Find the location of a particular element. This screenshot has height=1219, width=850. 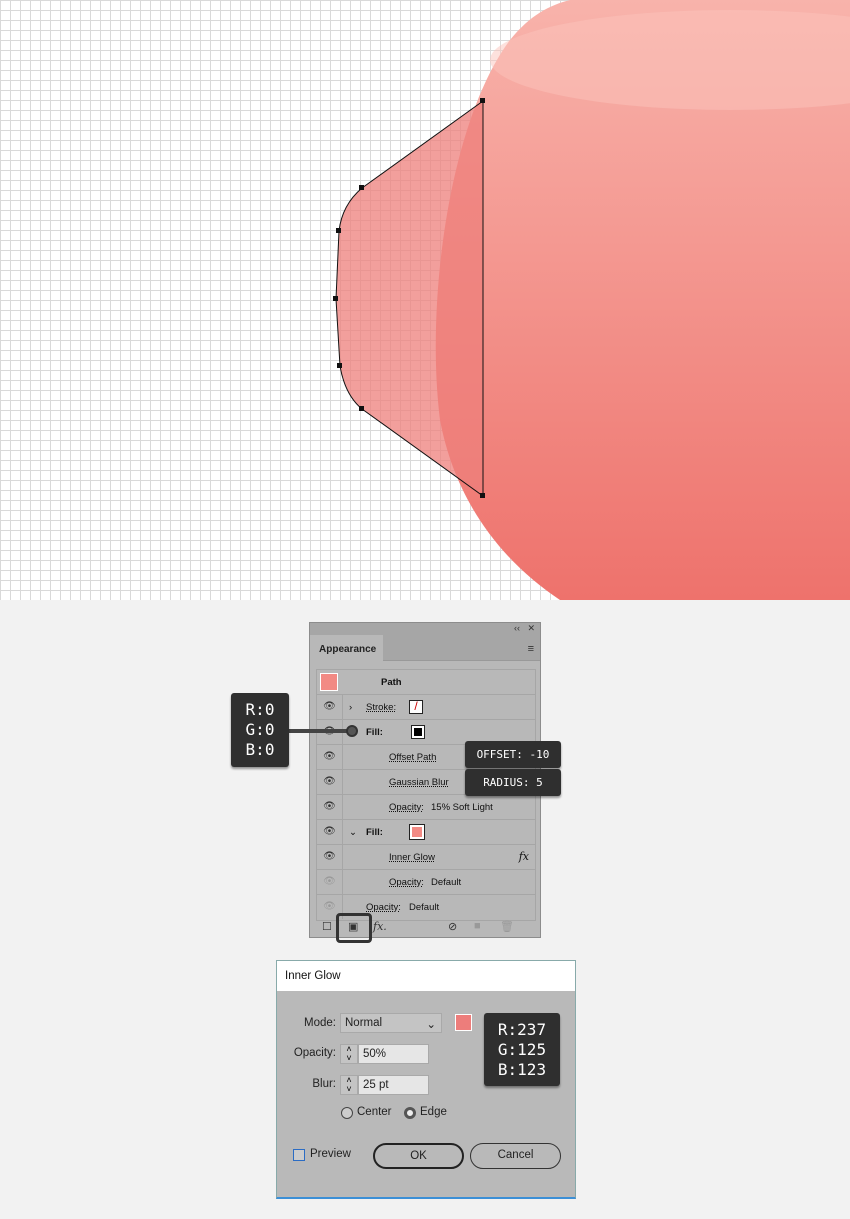

rgb-black-tooltip: R:0 G:0 B:0 is located at coordinates (260, 730).